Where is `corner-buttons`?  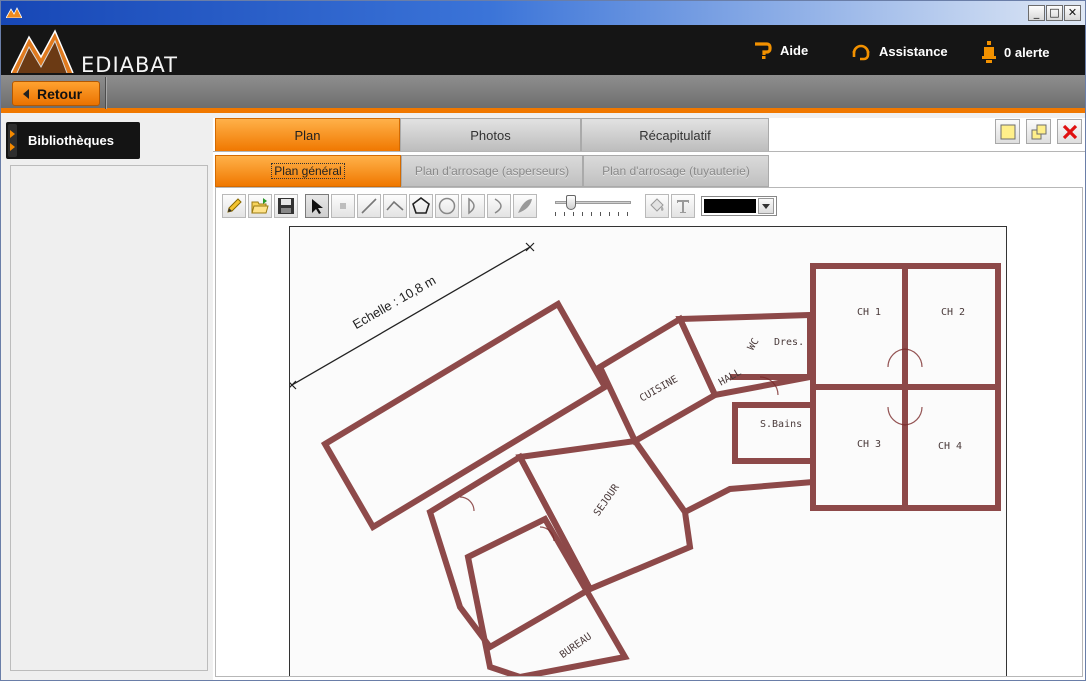
corner-buttons is located at coordinates (1038, 131).